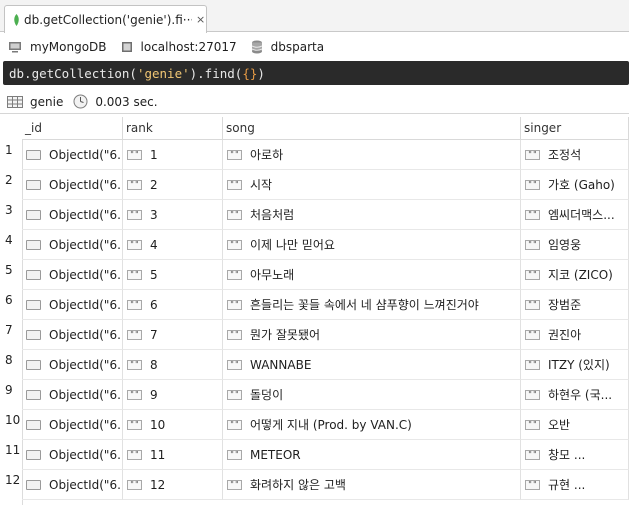 Image resolution: width=629 pixels, height=505 pixels. What do you see at coordinates (575, 128) in the screenshot?
I see `header-singer: singer` at bounding box center [575, 128].